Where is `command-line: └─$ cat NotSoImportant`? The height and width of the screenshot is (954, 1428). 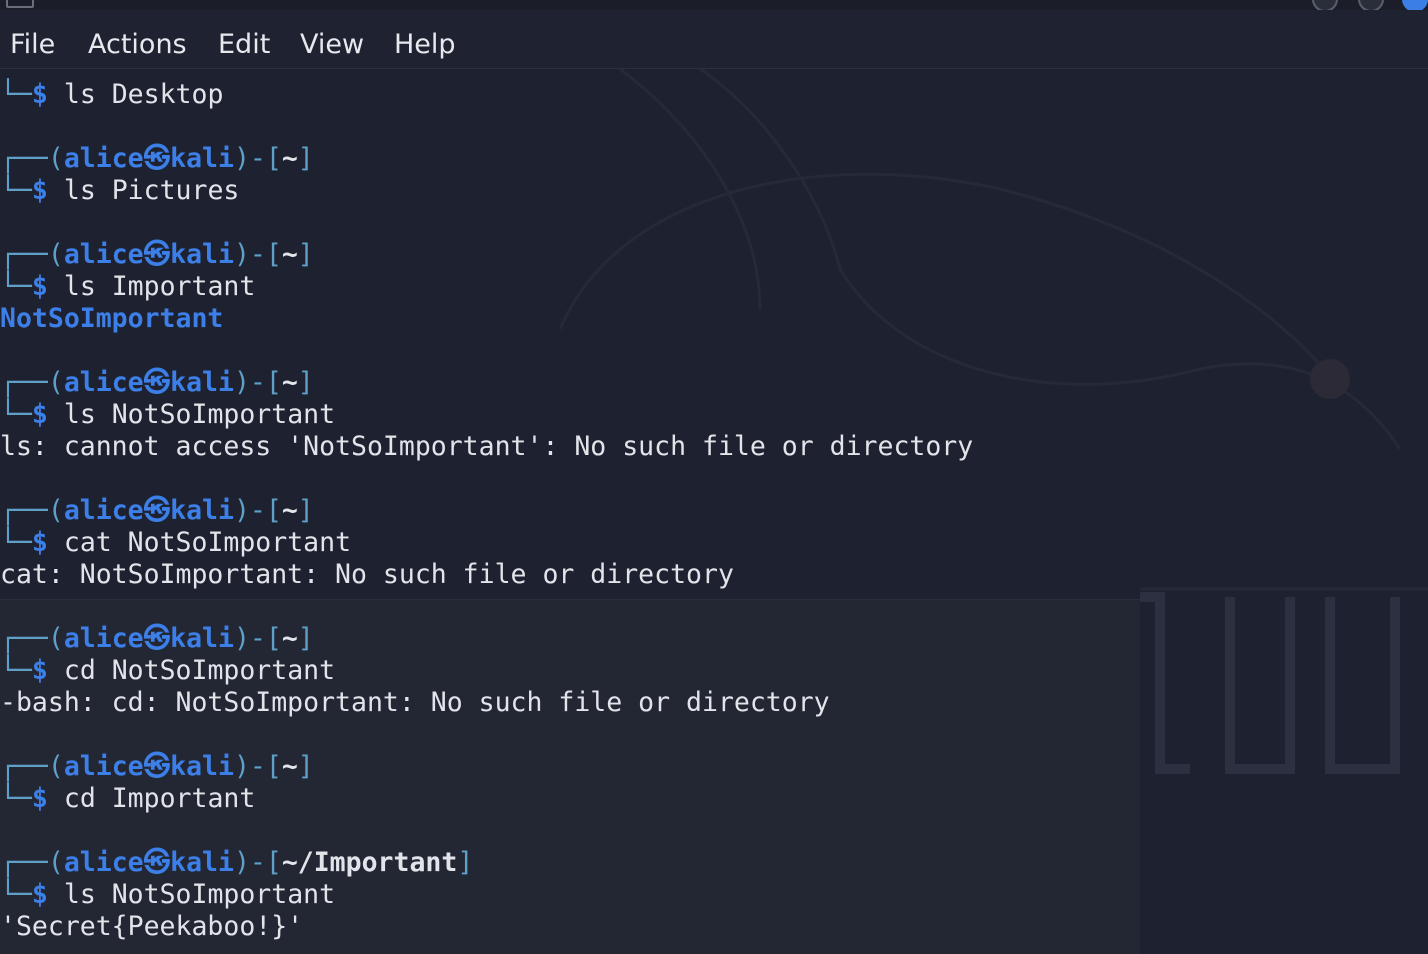 command-line: └─$ cat NotSoImportant is located at coordinates (176, 542).